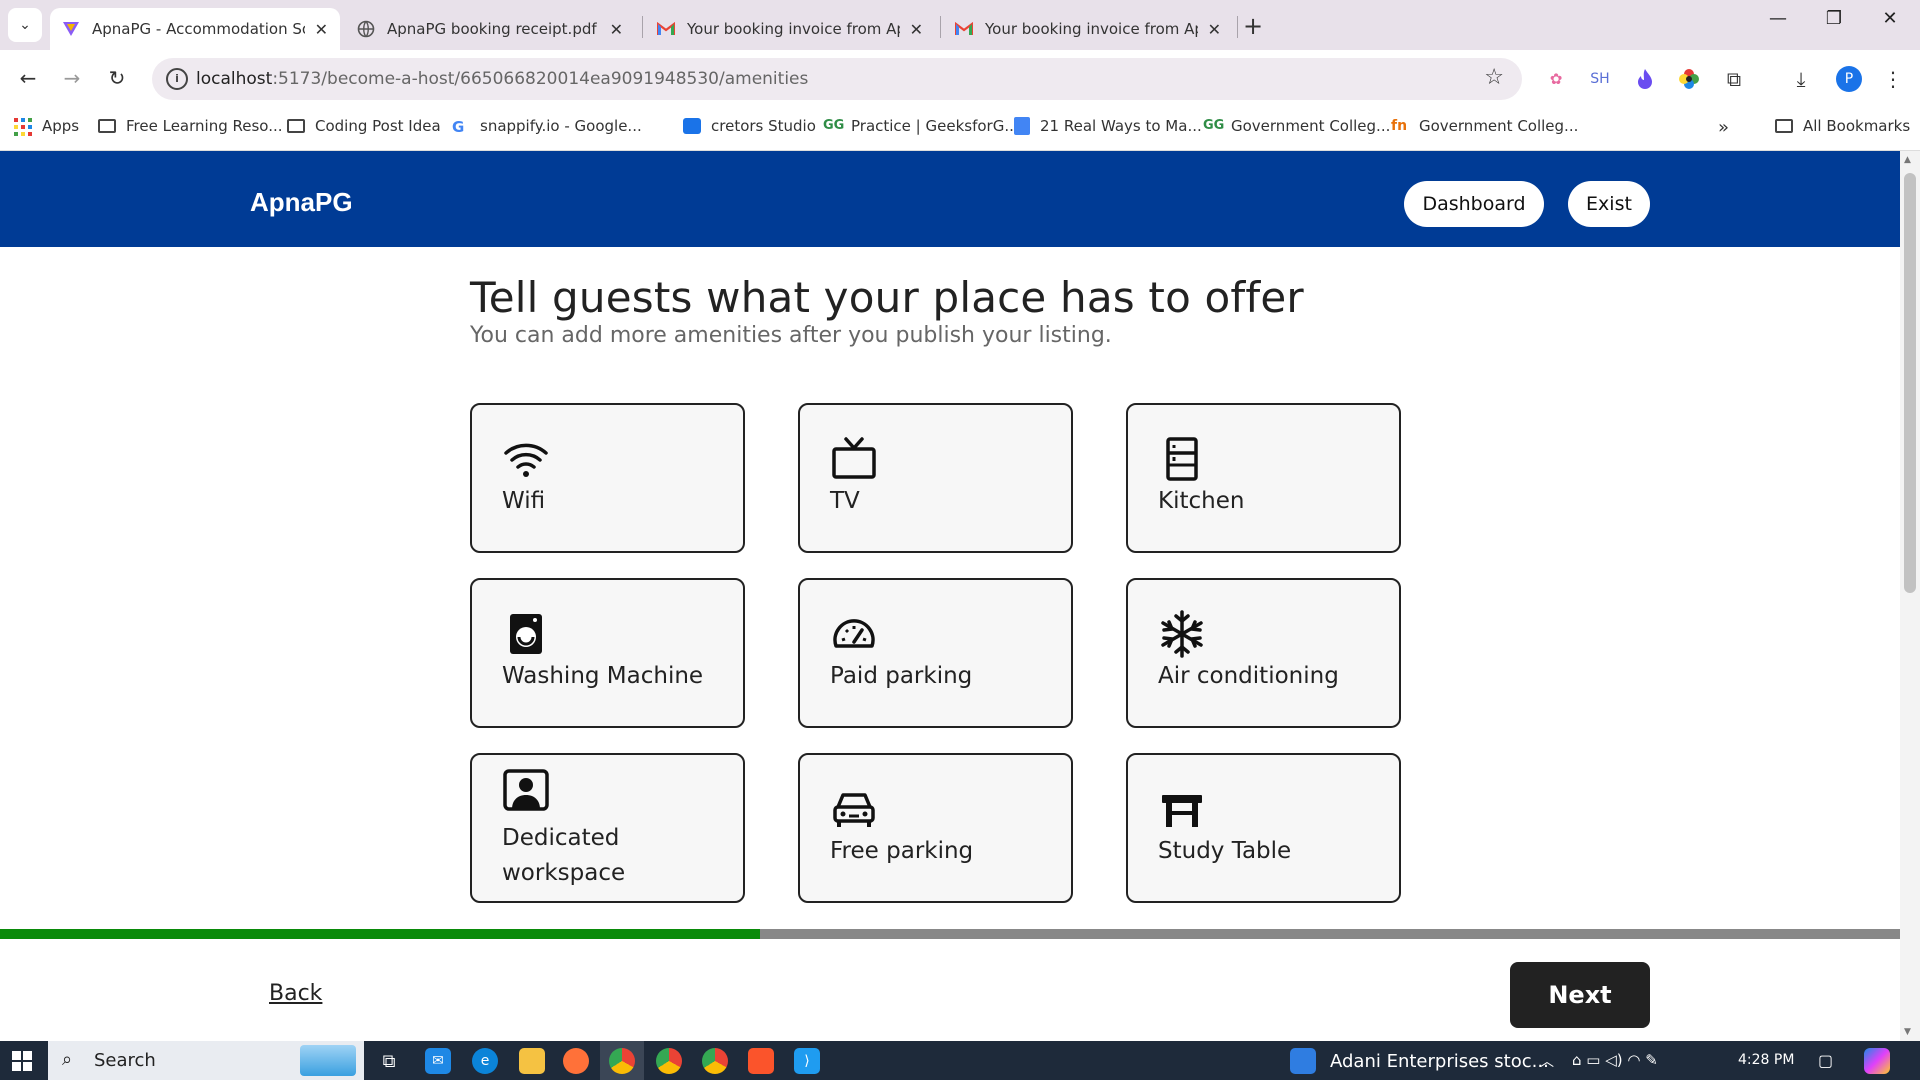  What do you see at coordinates (1248, 676) in the screenshot?
I see `amenity-label: Air conditioning` at bounding box center [1248, 676].